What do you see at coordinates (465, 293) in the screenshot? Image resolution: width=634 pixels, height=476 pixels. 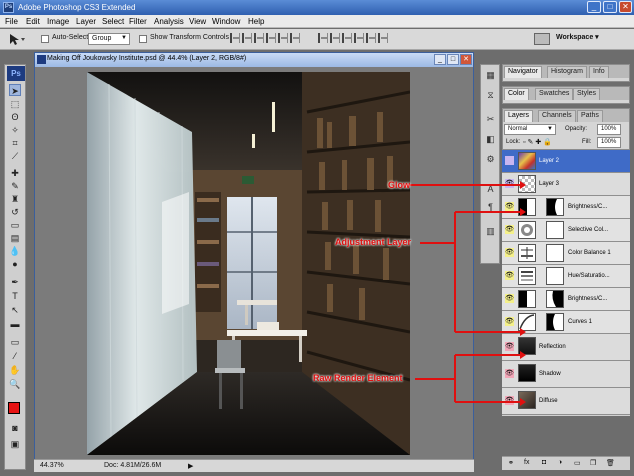 I see `annotation-lines` at bounding box center [465, 293].